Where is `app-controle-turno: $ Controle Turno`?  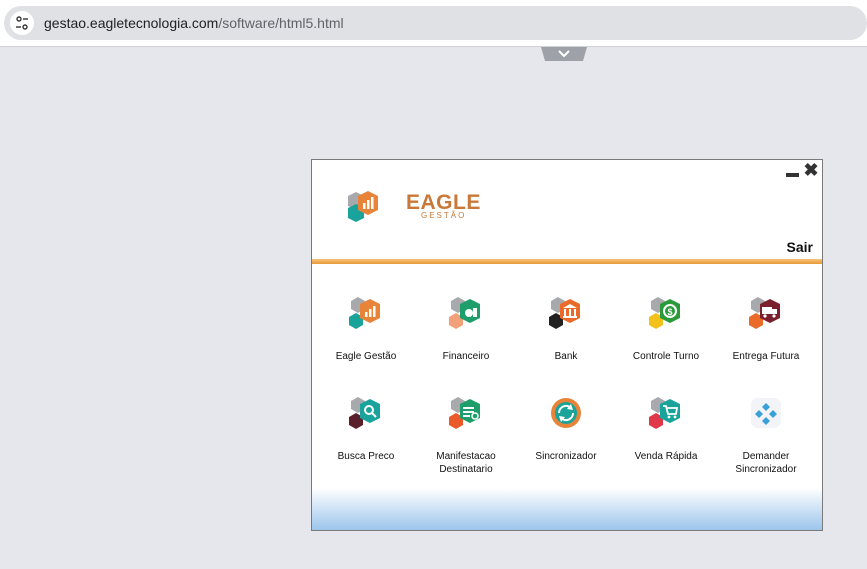 app-controle-turno: $ Controle Turno is located at coordinates (666, 329).